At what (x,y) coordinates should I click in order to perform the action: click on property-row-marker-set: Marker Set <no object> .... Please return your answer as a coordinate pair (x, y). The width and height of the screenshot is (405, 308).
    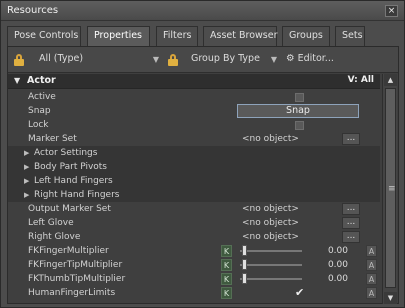
    Looking at the image, I should click on (194, 139).